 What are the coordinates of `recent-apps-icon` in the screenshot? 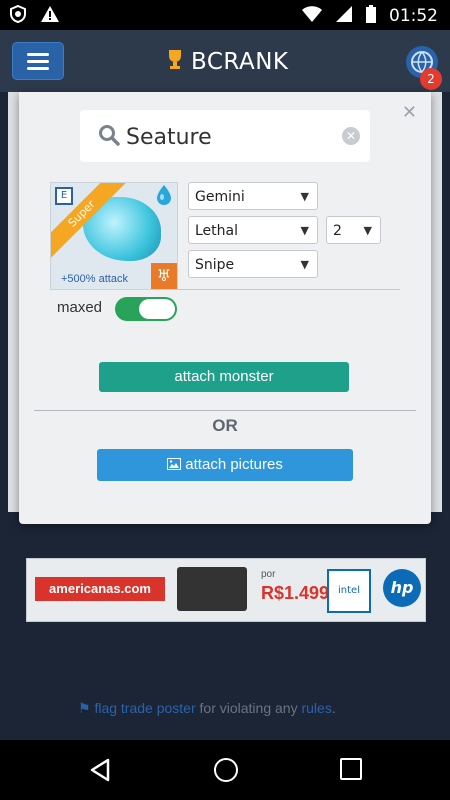 It's located at (351, 769).